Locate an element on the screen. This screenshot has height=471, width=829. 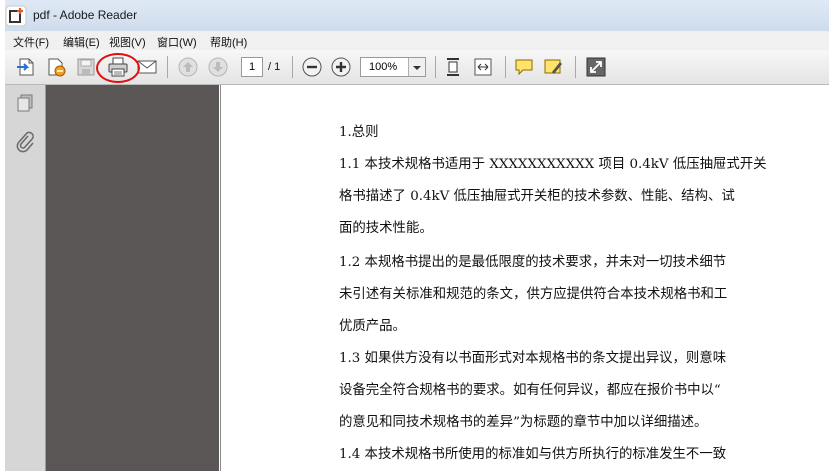
full-screen-icon is located at coordinates (596, 67).